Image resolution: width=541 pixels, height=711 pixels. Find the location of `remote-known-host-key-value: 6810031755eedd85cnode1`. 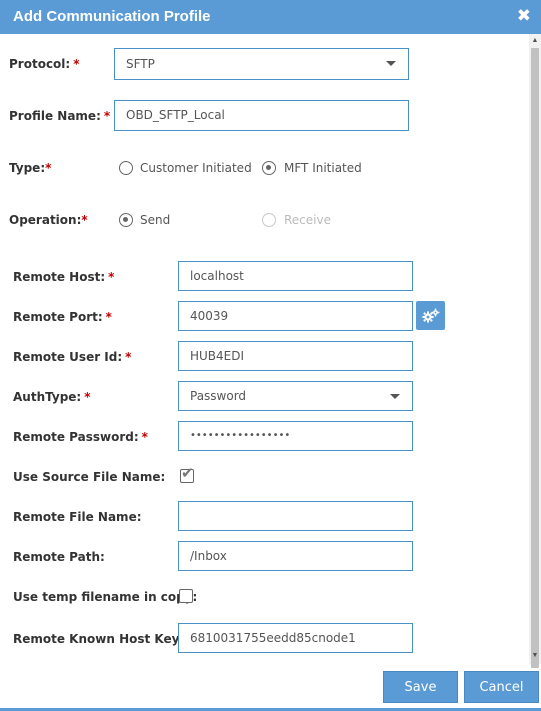

remote-known-host-key-value: 6810031755eedd85cnode1 is located at coordinates (273, 638).